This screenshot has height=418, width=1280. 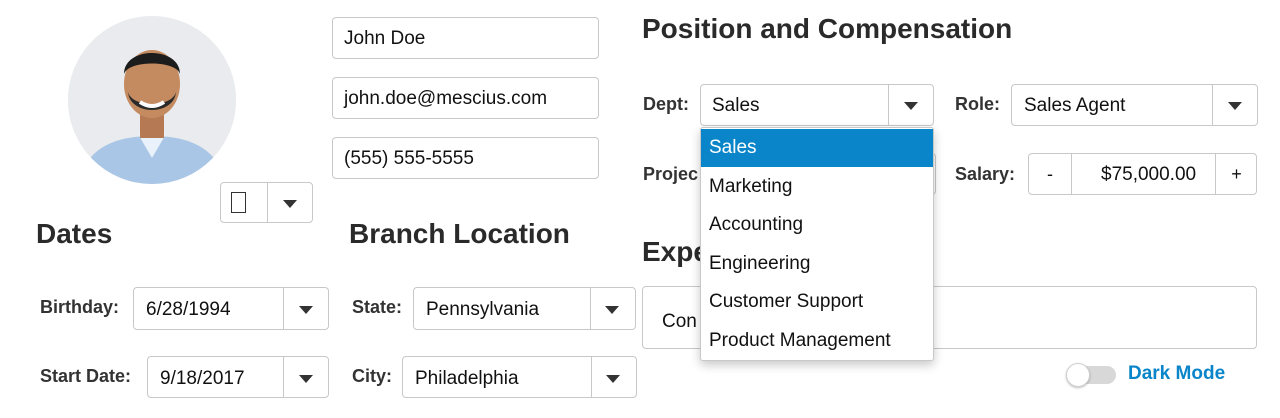 I want to click on start-date-picker: 9/18/2017, so click(x=238, y=377).